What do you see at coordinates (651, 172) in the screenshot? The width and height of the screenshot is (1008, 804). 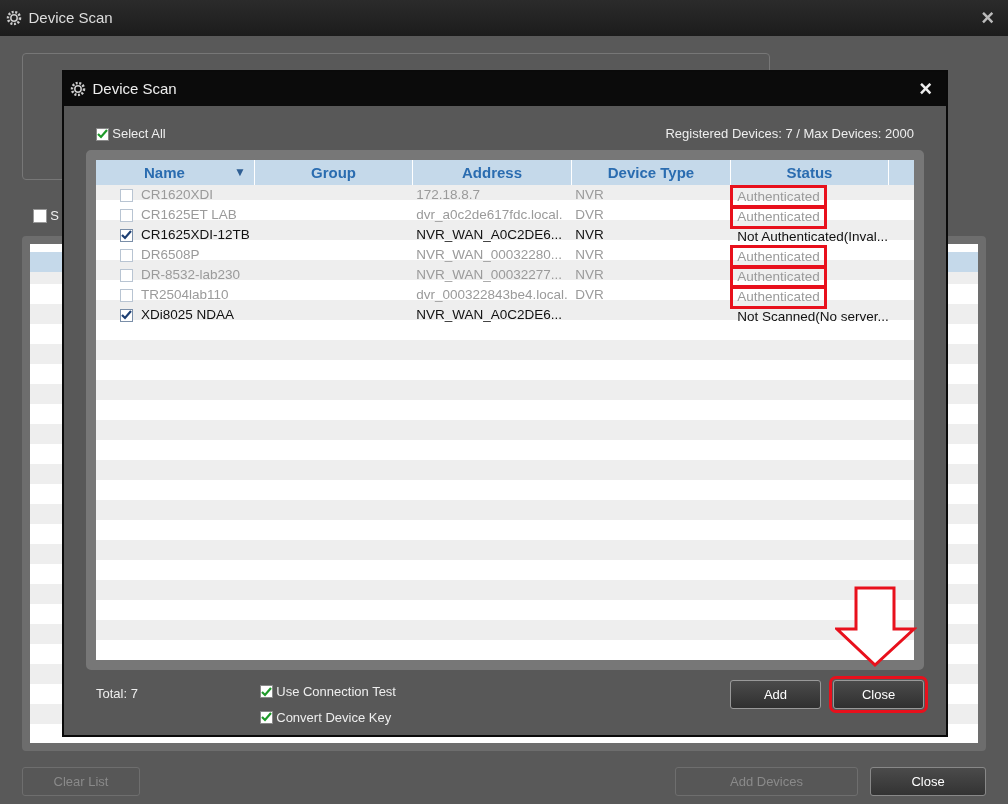 I see `column-header: Device Type` at bounding box center [651, 172].